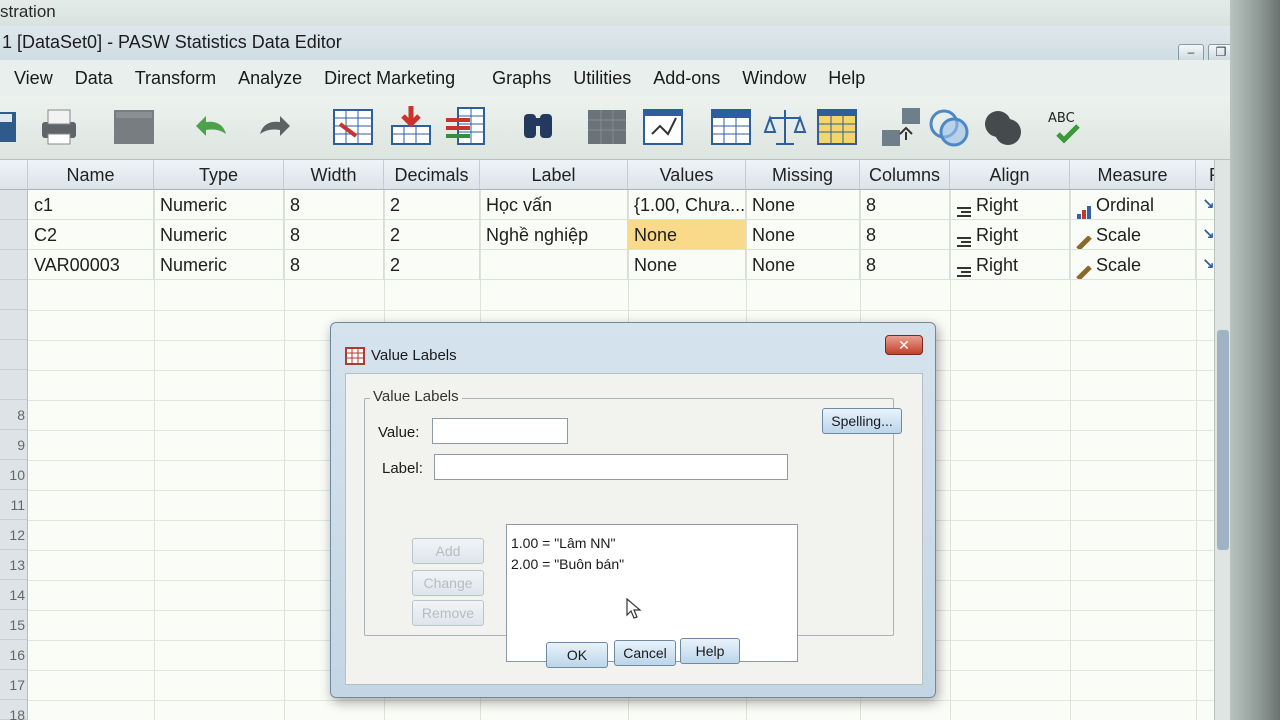 Image resolution: width=1280 pixels, height=720 pixels. What do you see at coordinates (686, 78) in the screenshot?
I see `menu-add-ons: Add-ons` at bounding box center [686, 78].